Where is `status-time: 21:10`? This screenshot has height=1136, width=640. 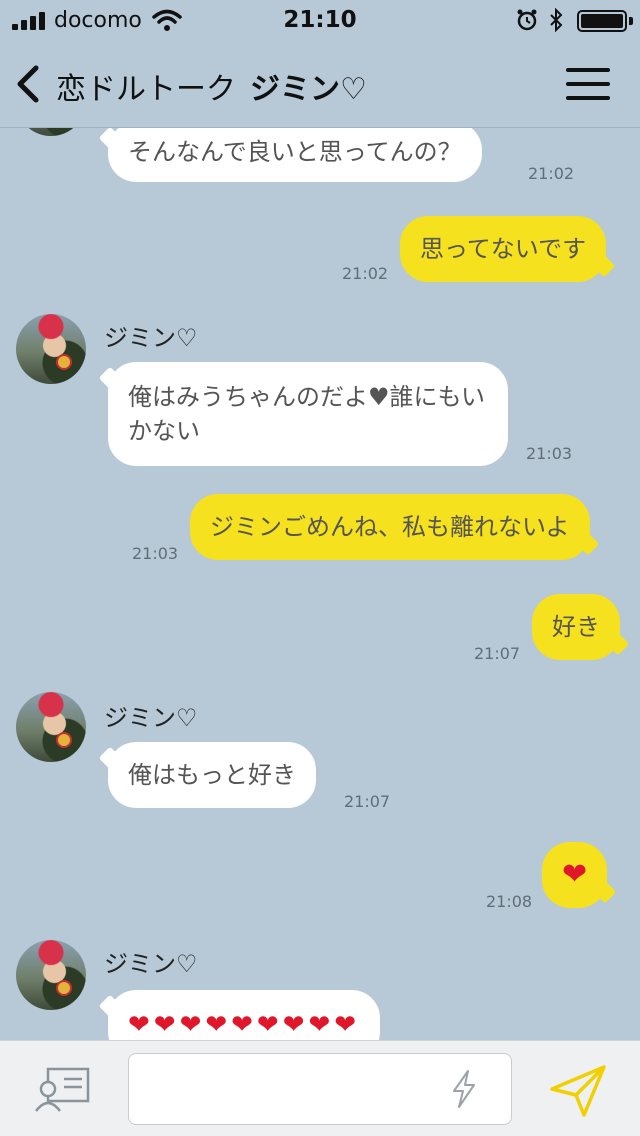
status-time: 21:10 is located at coordinates (320, 20).